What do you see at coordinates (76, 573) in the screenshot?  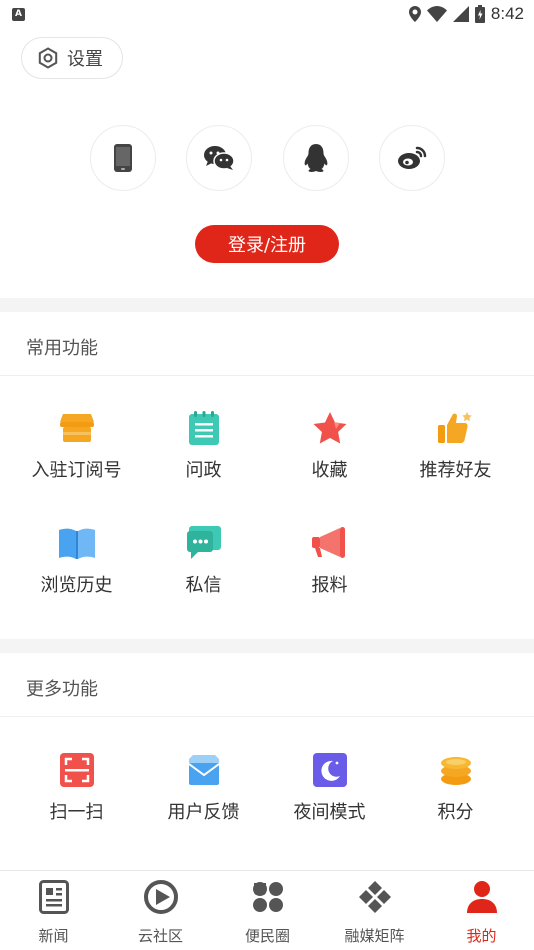 I see `grid-item-history: 浏览历史` at bounding box center [76, 573].